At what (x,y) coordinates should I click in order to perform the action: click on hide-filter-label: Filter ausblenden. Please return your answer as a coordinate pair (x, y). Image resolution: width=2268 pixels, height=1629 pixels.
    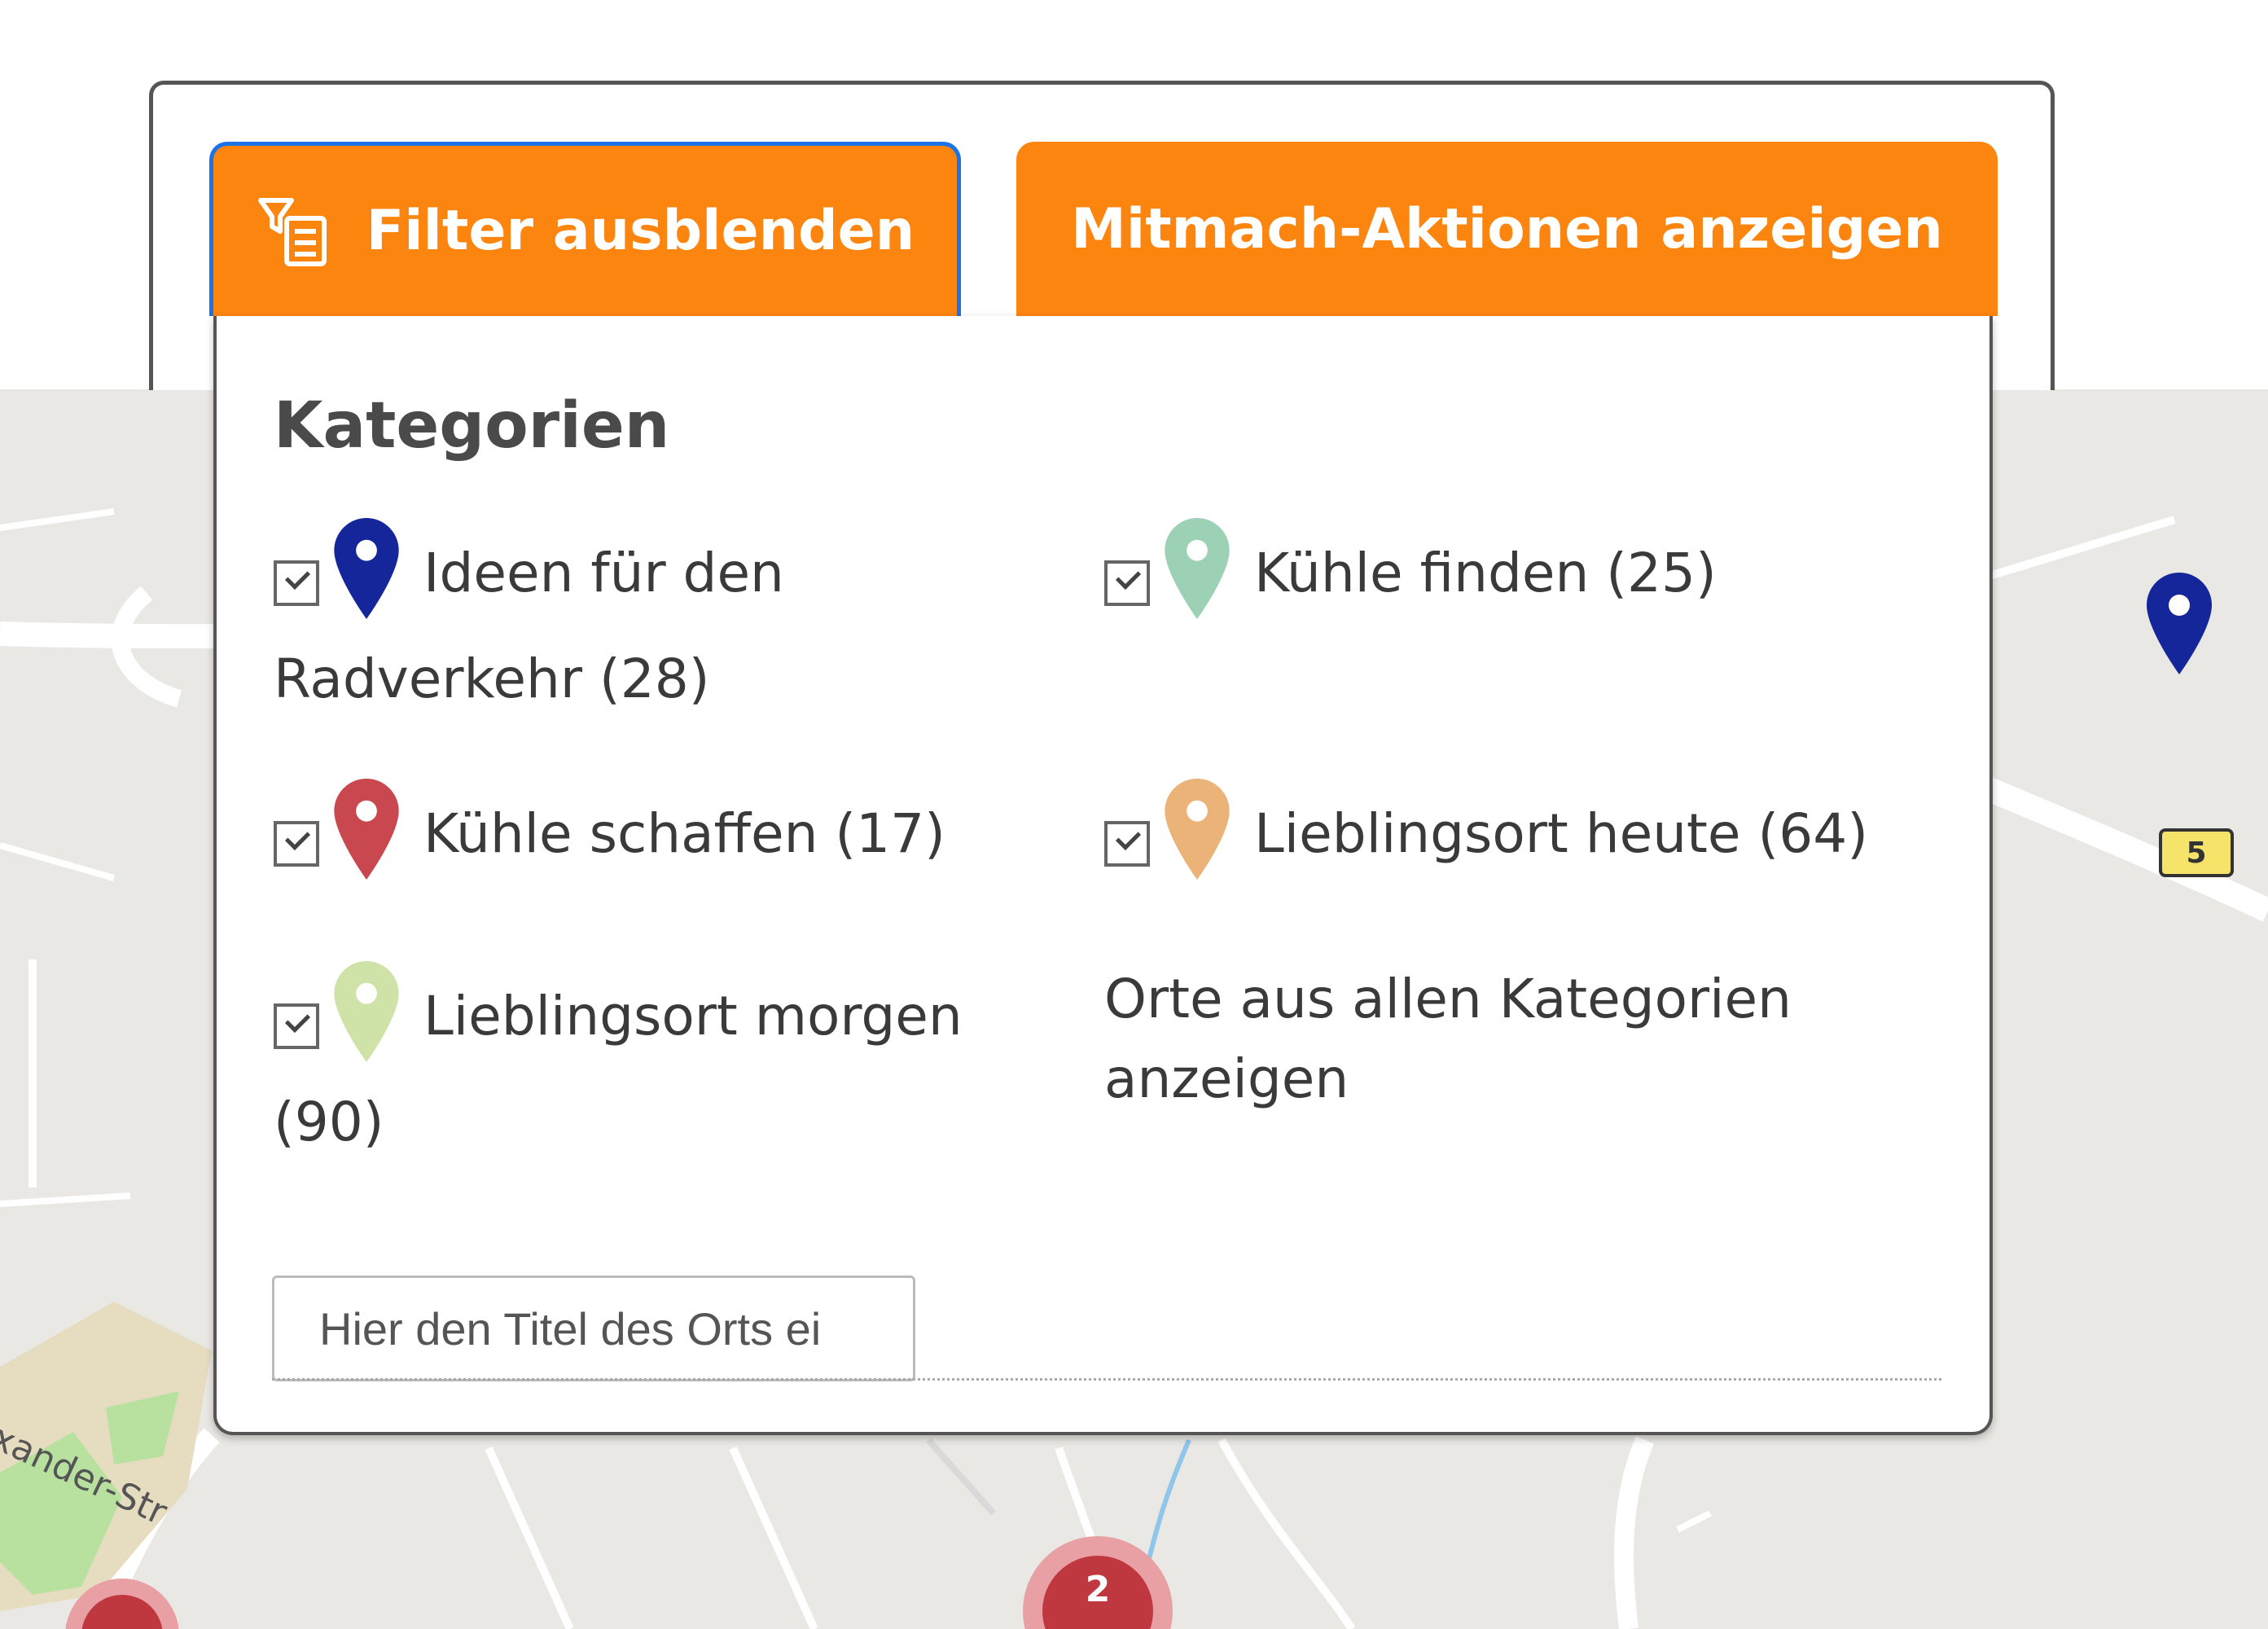
    Looking at the image, I should click on (641, 231).